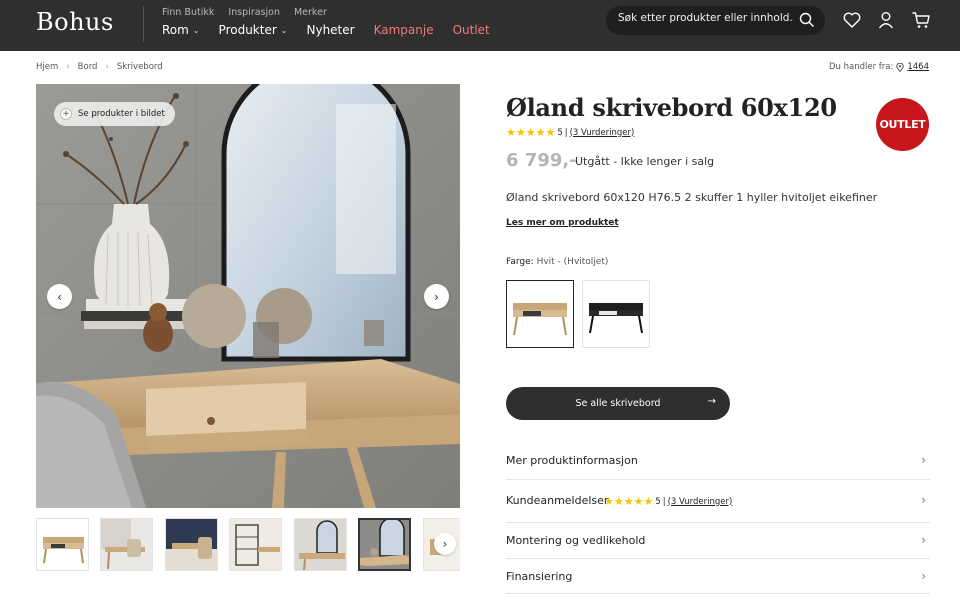 The height and width of the screenshot is (597, 960). What do you see at coordinates (645, 161) in the screenshot?
I see `availability-status: Utgått - Ikke lenger i salg` at bounding box center [645, 161].